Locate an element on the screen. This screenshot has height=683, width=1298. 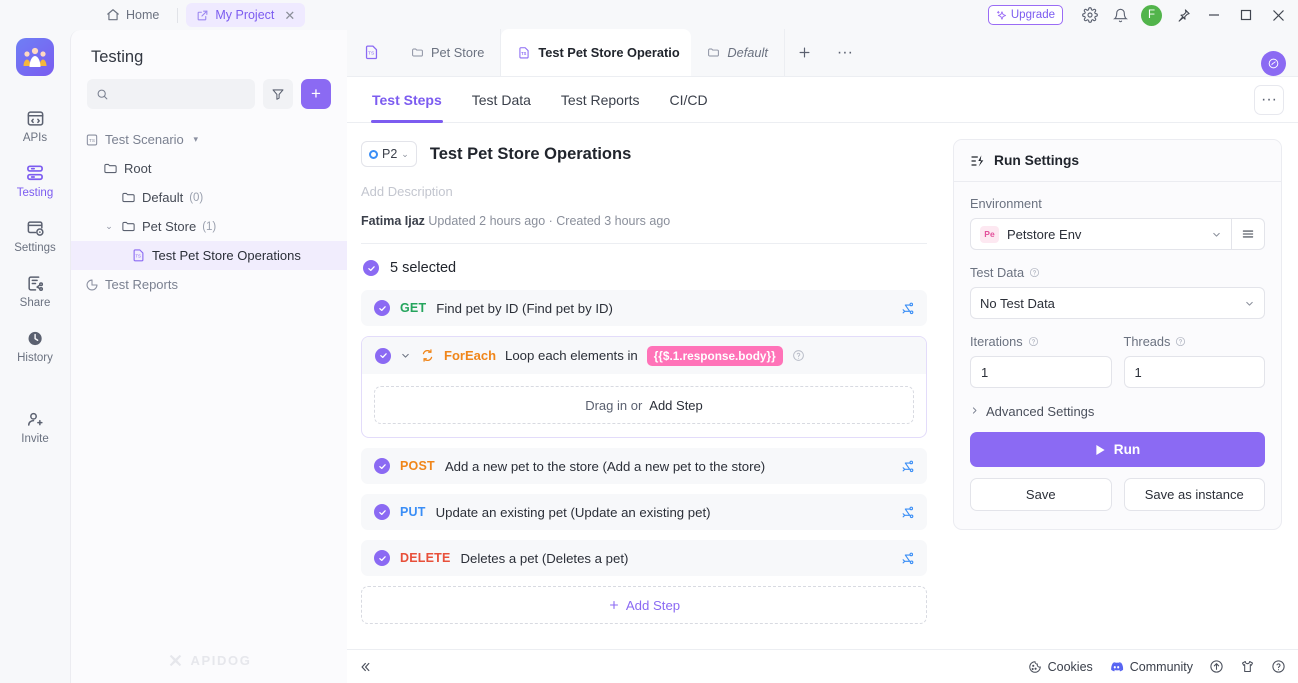
environment-select: Pe Petstore Env is located at coordinates (1101, 234).